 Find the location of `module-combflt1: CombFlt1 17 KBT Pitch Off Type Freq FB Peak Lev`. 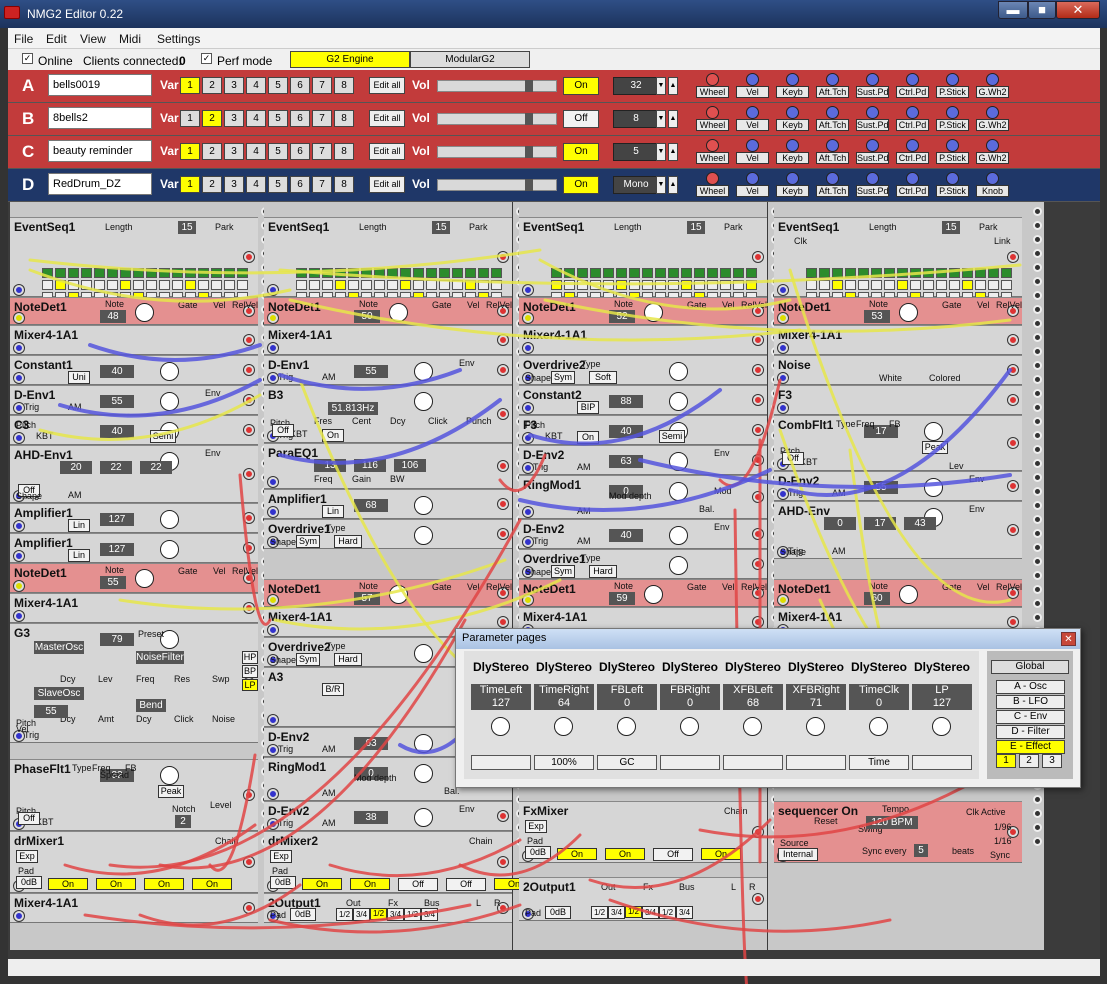

module-combflt1: CombFlt1 17 KBT Pitch Off Type Freq FB Peak Lev is located at coordinates (898, 443).